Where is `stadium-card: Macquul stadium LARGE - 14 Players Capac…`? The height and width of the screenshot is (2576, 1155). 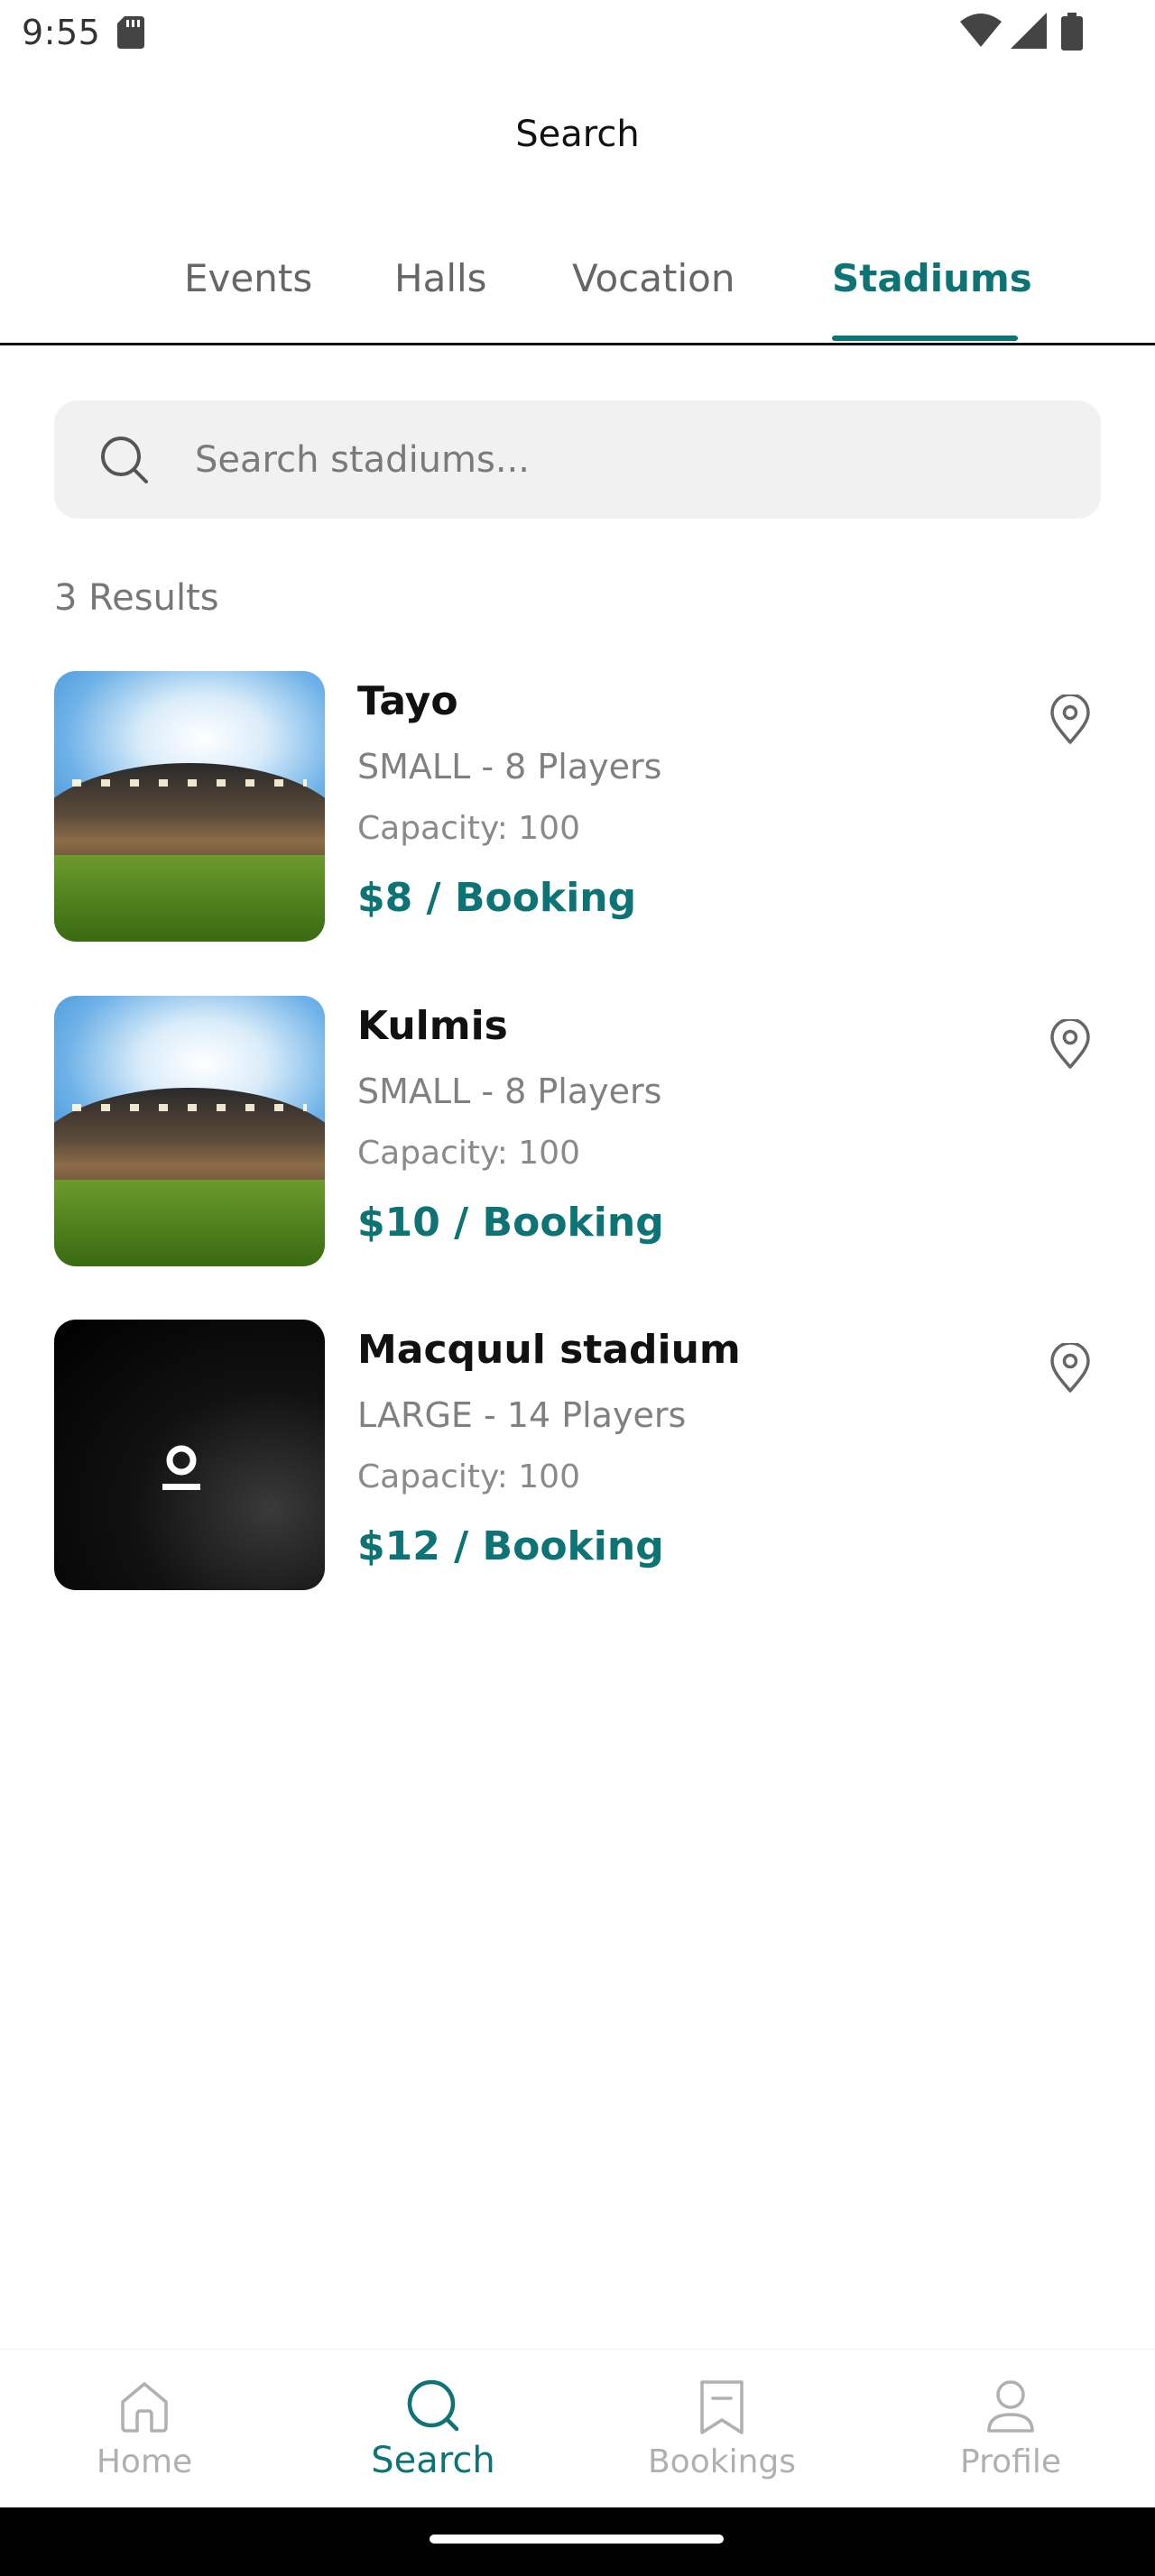
stadium-card: Macquul stadium LARGE - 14 Players Capac… is located at coordinates (577, 1455).